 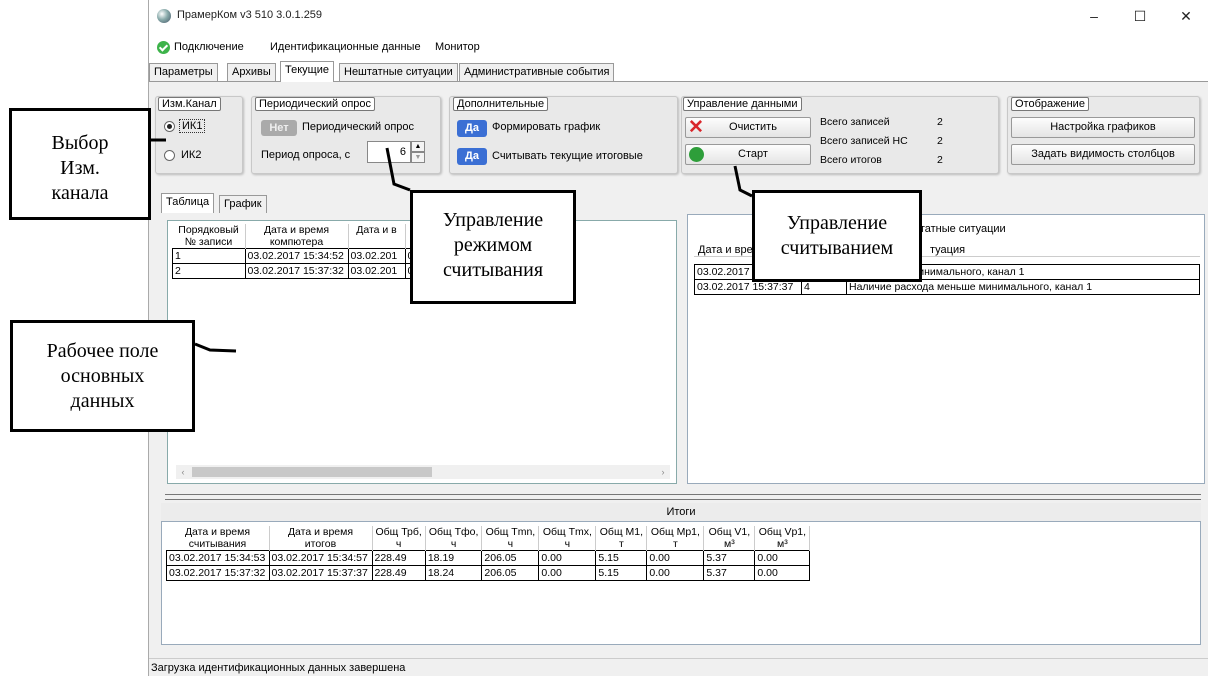 I want to click on leader-mode, so click(x=398, y=169).